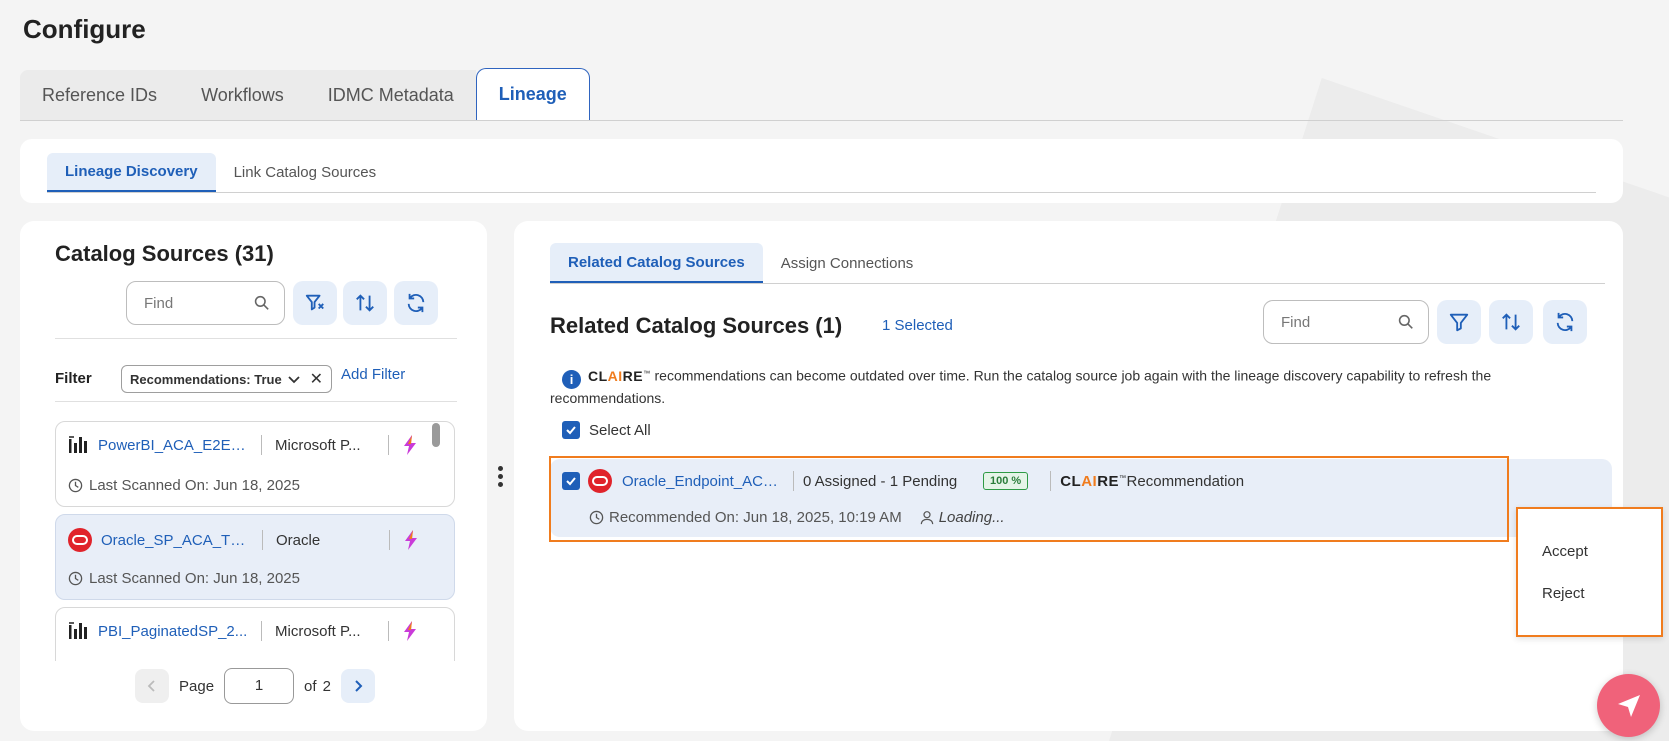 The image size is (1669, 741). I want to click on chevron-left-icon, so click(151, 686).